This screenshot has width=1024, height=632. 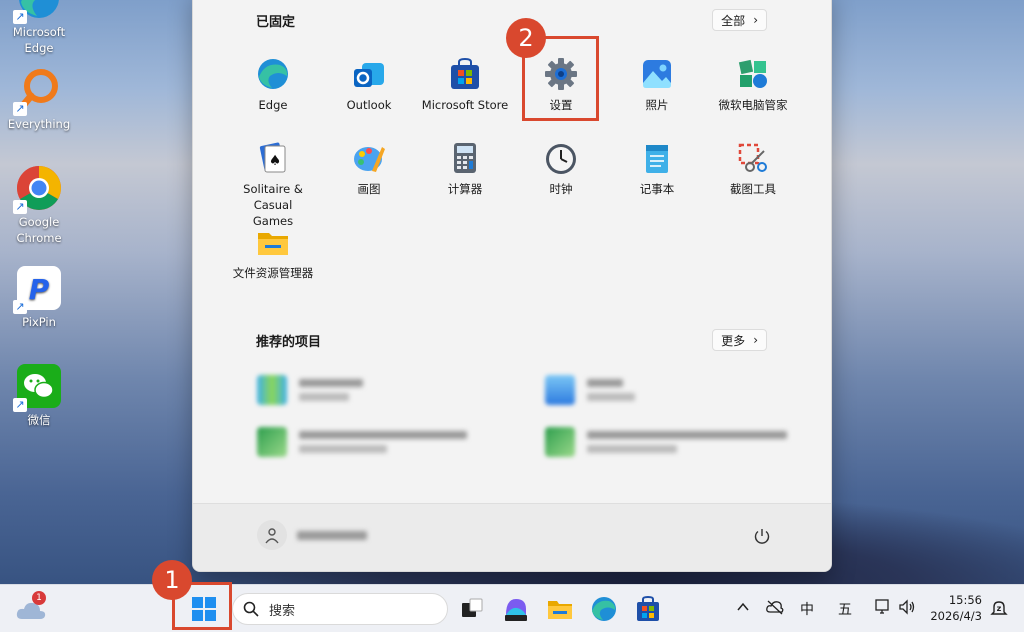 What do you see at coordinates (883, 609) in the screenshot?
I see `network-icon` at bounding box center [883, 609].